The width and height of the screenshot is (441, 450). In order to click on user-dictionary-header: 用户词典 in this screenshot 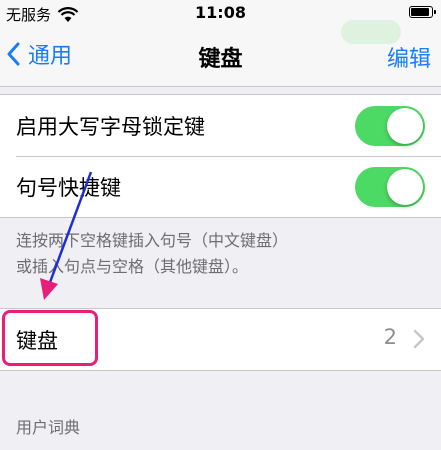, I will do `click(48, 427)`.